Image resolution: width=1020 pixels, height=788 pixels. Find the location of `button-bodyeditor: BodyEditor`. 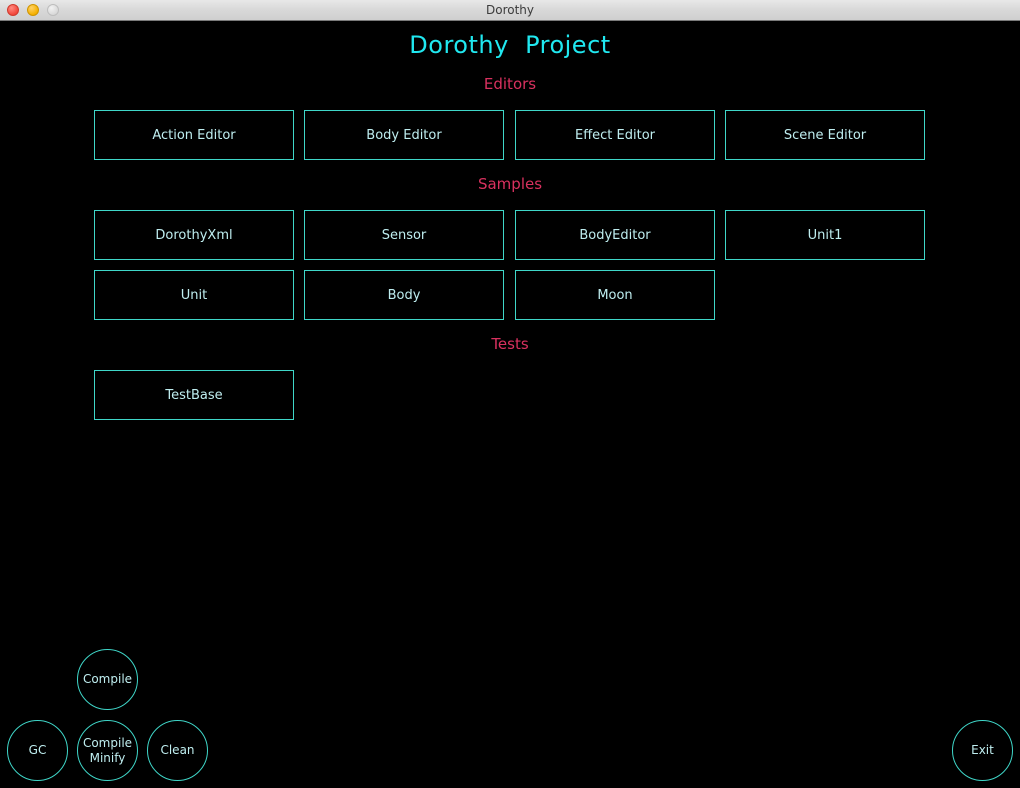

button-bodyeditor: BodyEditor is located at coordinates (615, 235).